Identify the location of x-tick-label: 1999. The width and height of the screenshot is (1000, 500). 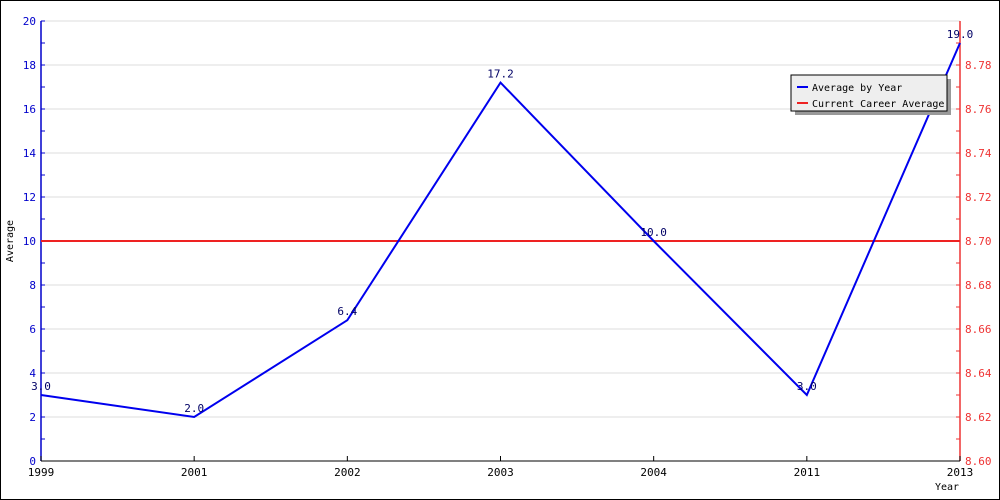
(41, 472).